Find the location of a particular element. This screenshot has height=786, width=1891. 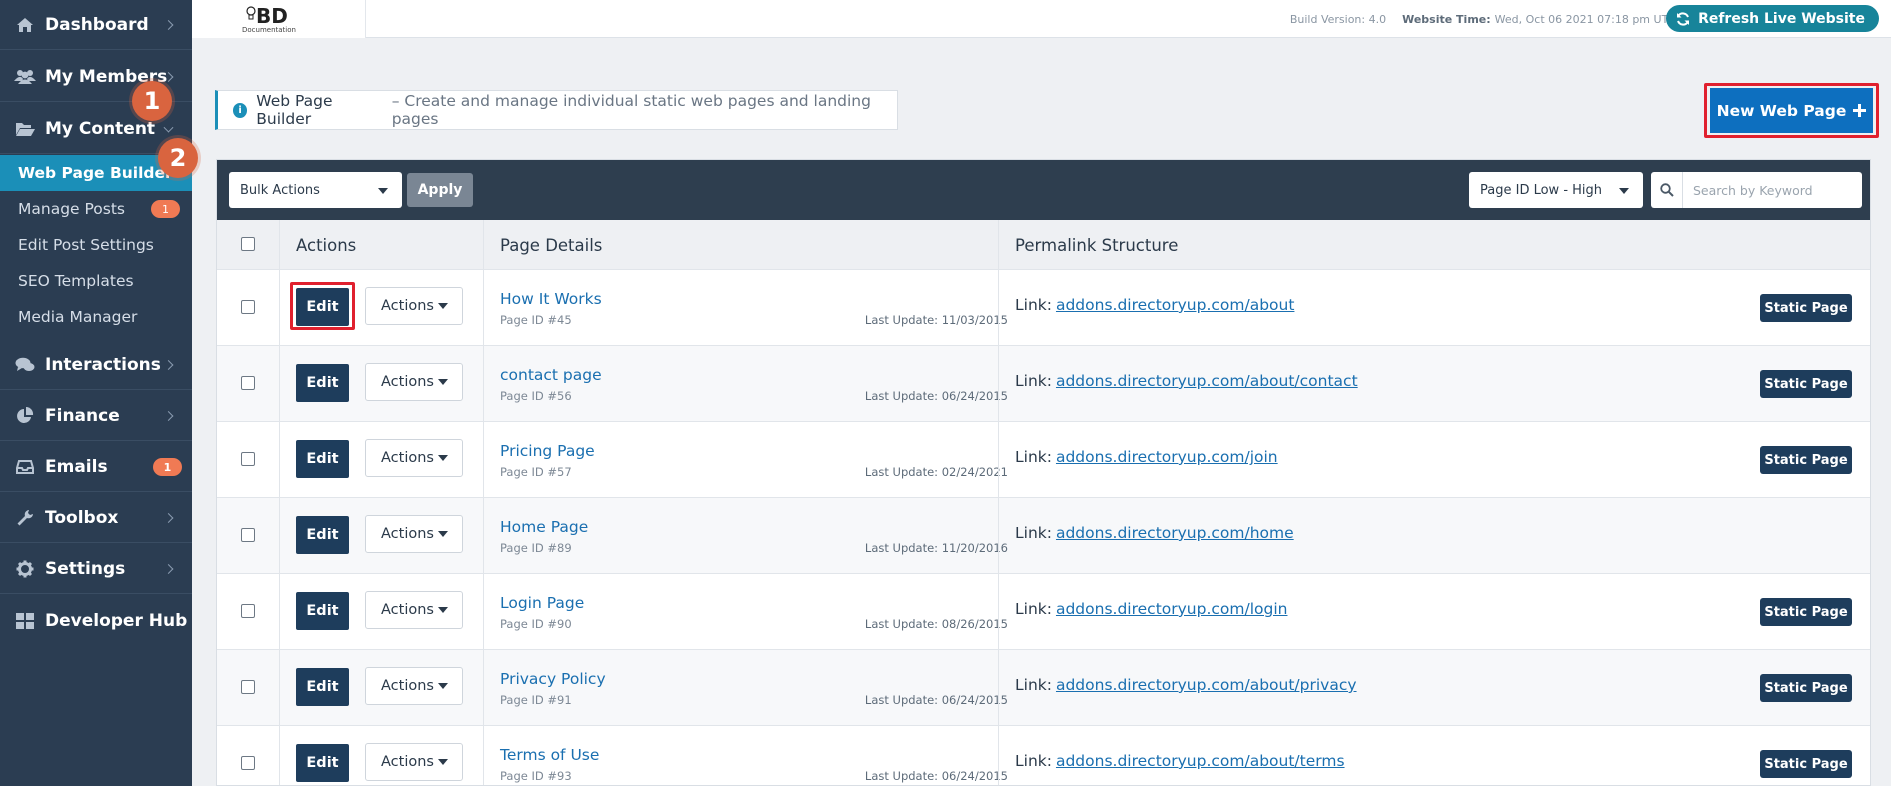

chevron-right-icon is located at coordinates (168, 415).